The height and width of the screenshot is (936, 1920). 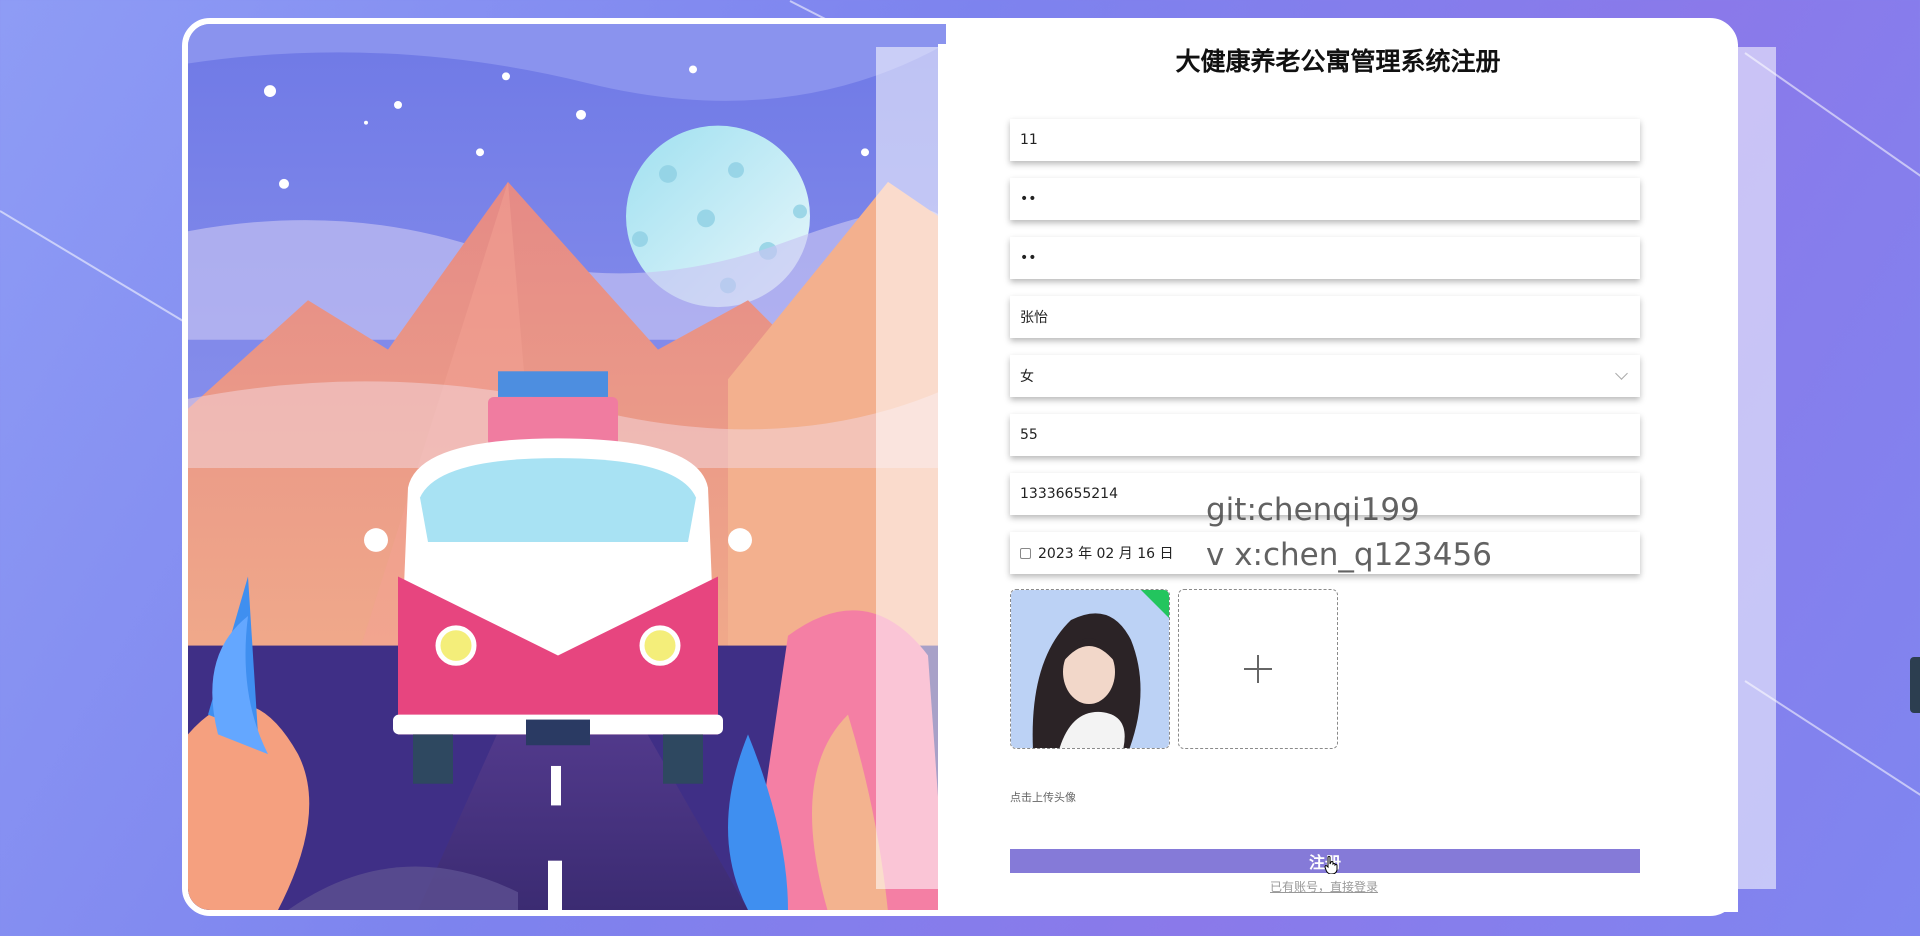 I want to click on confirm-password-field: ••, so click(x=1325, y=258).